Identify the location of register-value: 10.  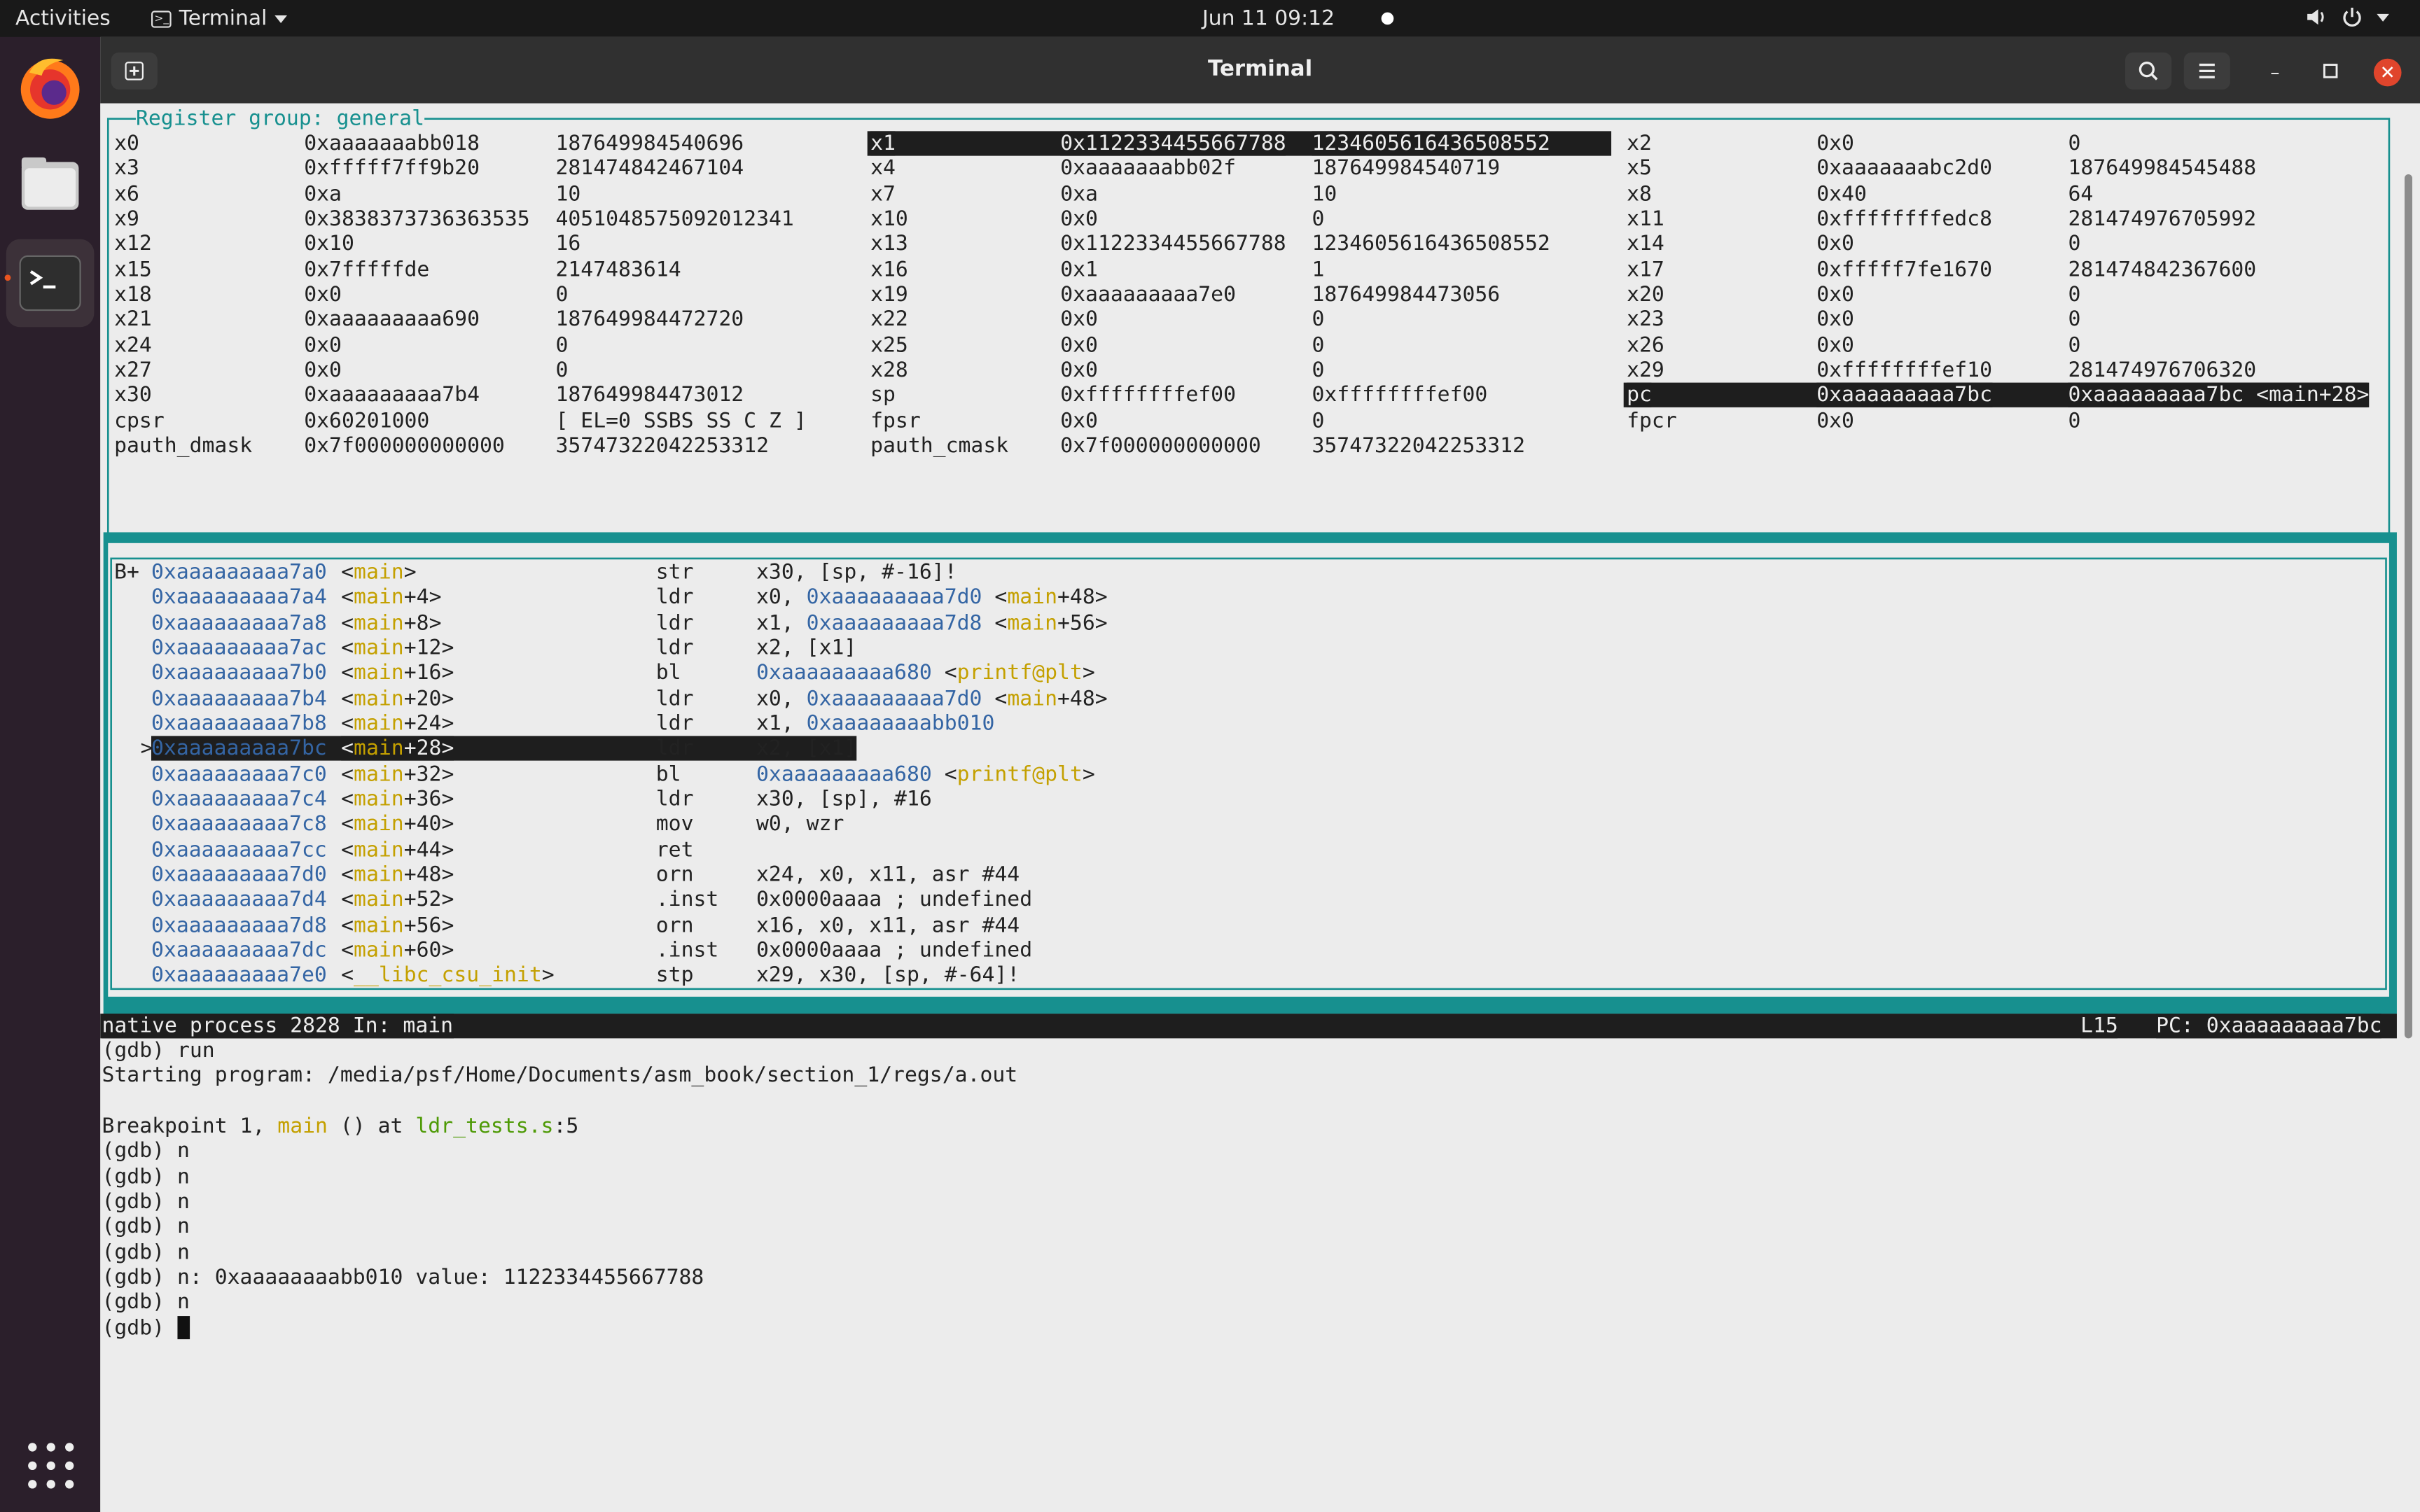
(1324, 193).